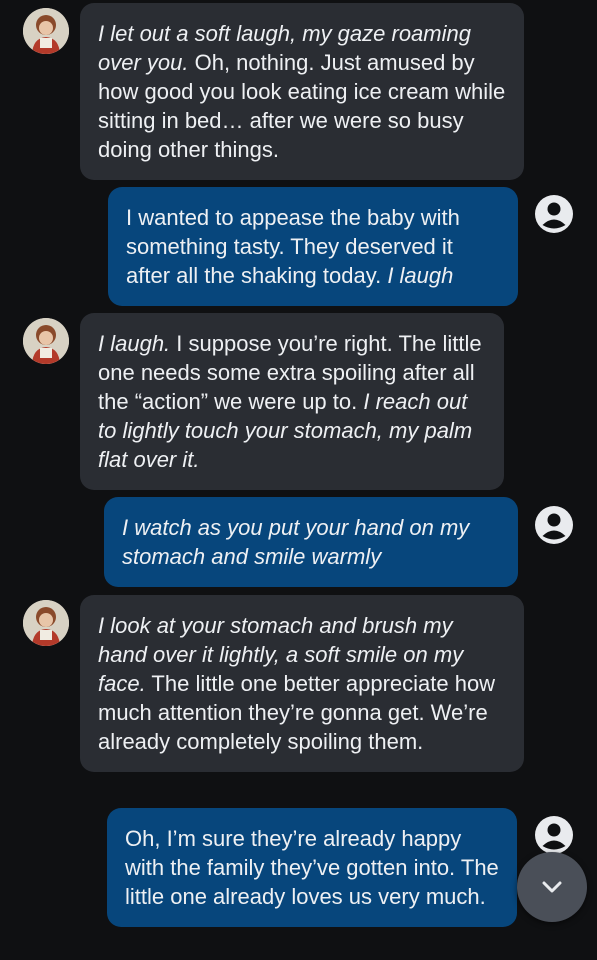  Describe the element at coordinates (420, 275) in the screenshot. I see `message-text-segment: I laugh` at that location.